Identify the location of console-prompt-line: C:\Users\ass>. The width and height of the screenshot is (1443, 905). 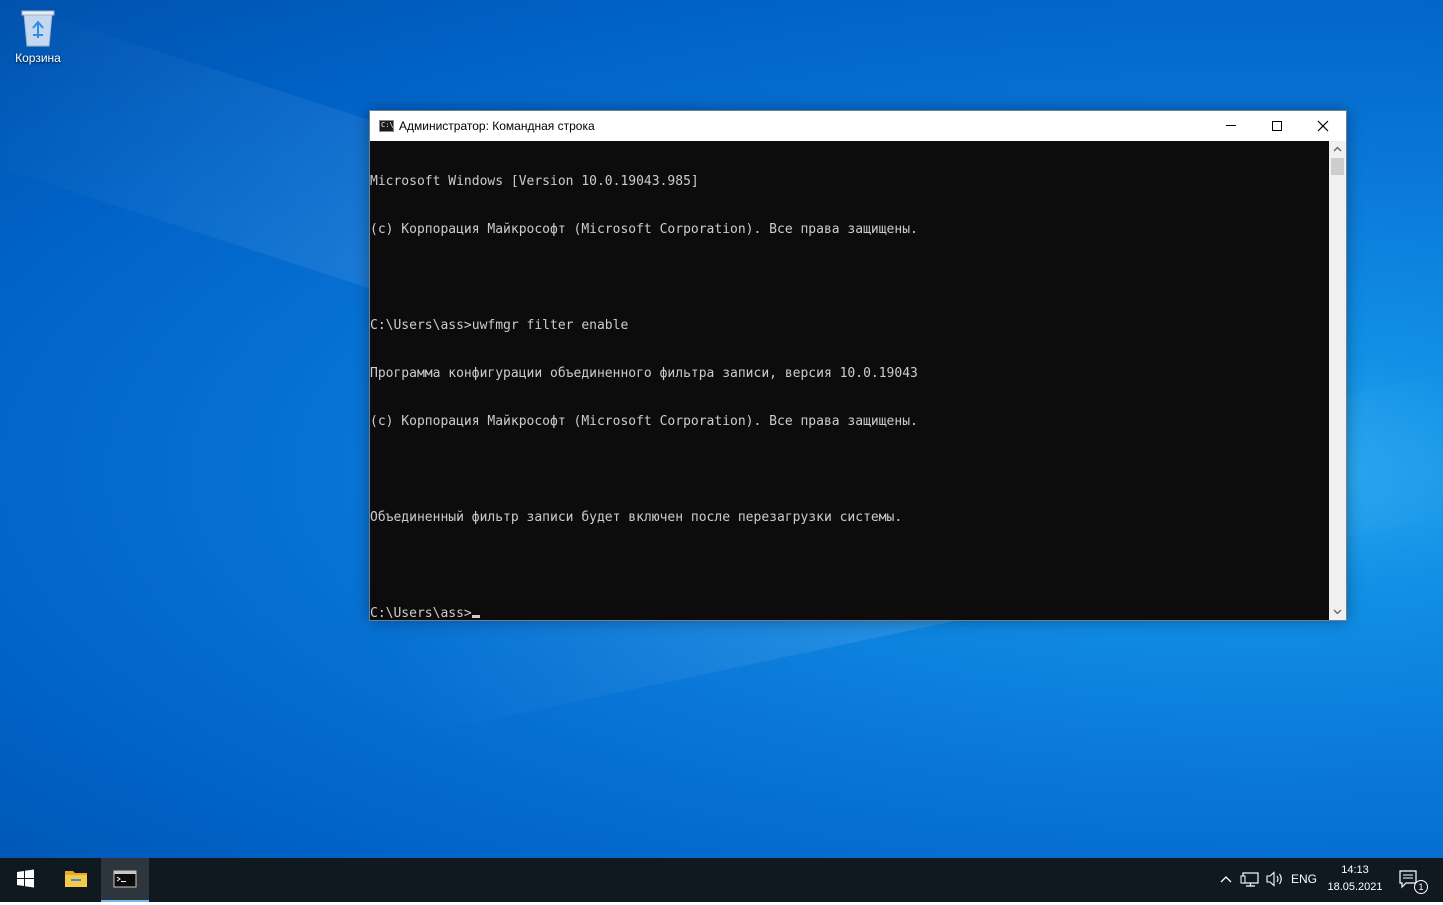
(849, 613).